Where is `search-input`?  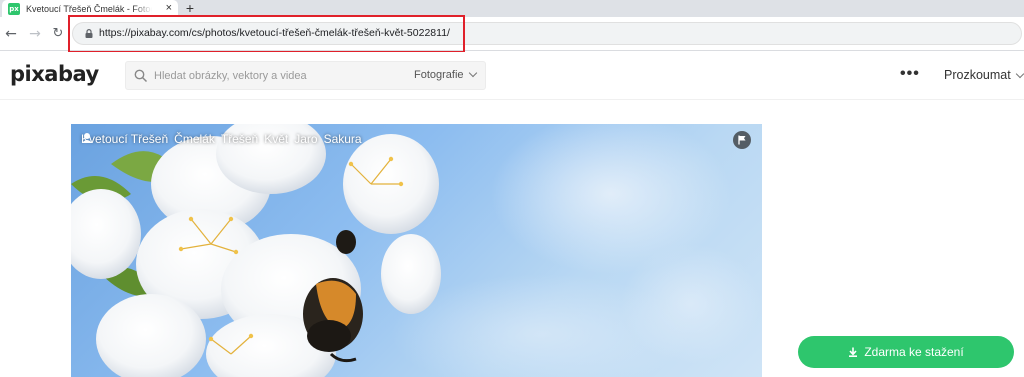 search-input is located at coordinates (274, 76).